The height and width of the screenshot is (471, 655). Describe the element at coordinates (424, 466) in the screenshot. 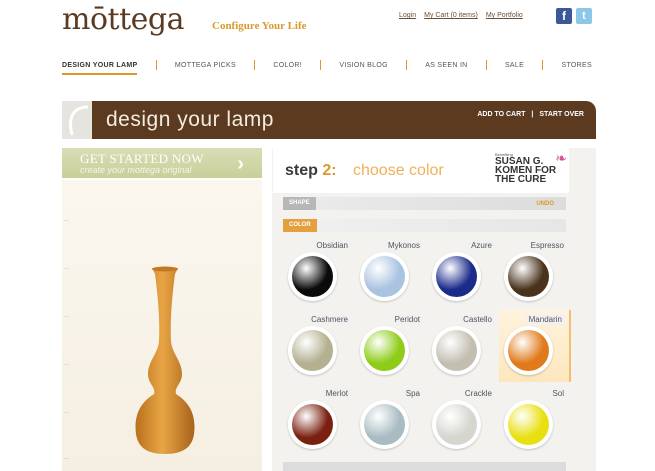

I see `next-section-bar` at that location.